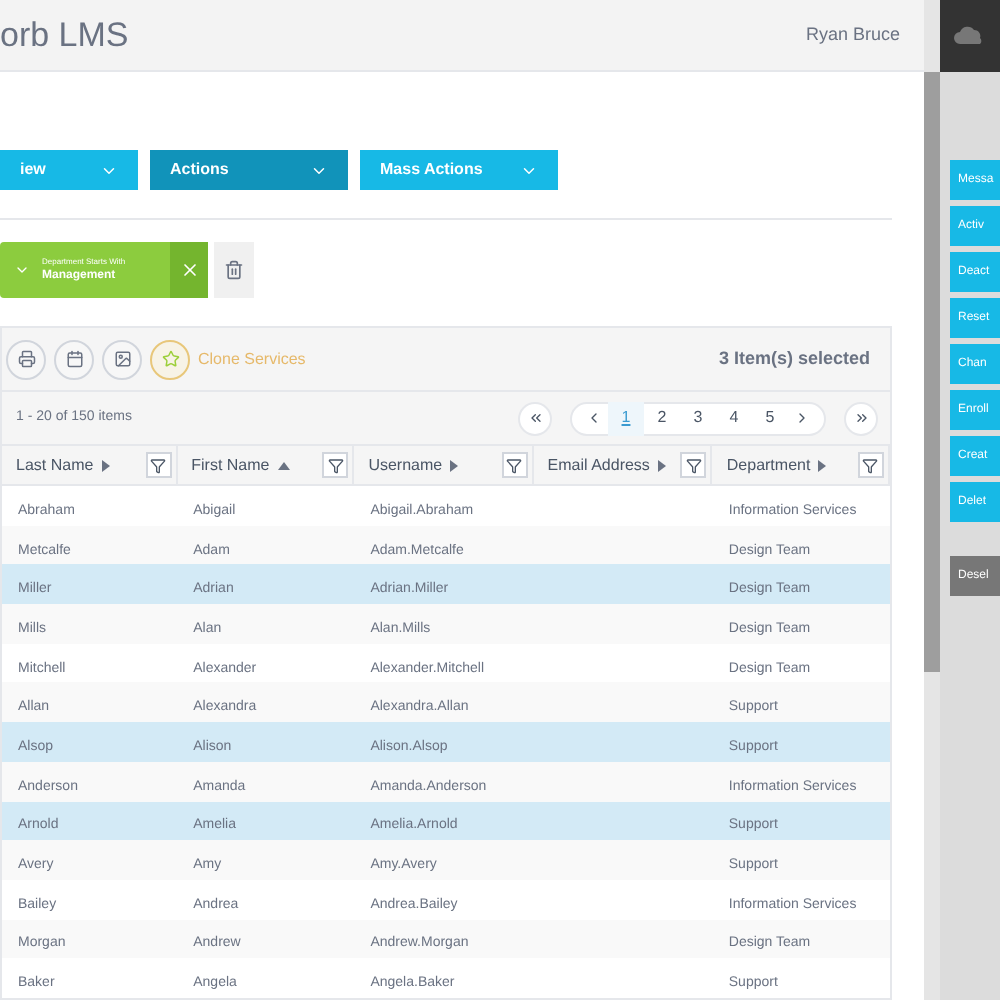 The width and height of the screenshot is (1000, 1000). I want to click on cloud-logo-icon, so click(970, 36).